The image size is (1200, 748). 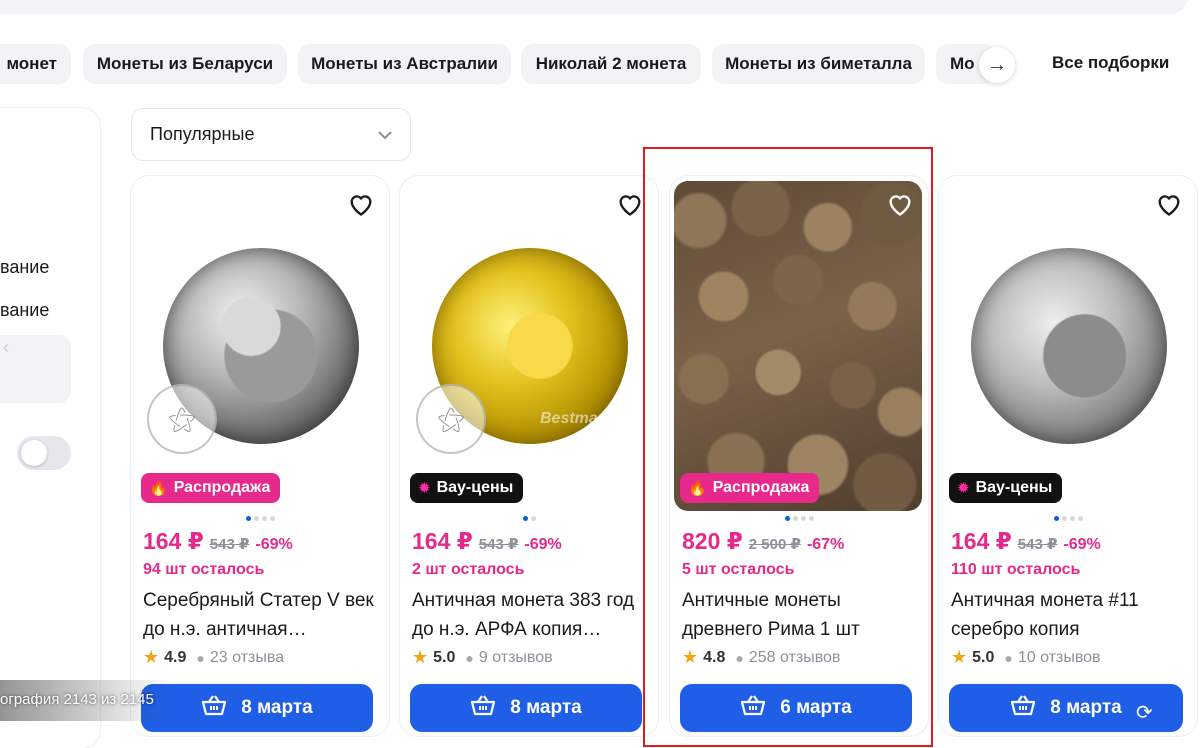 I want to click on product-title: Античные монеты древнего Рима 1 шт, so click(x=800, y=615).